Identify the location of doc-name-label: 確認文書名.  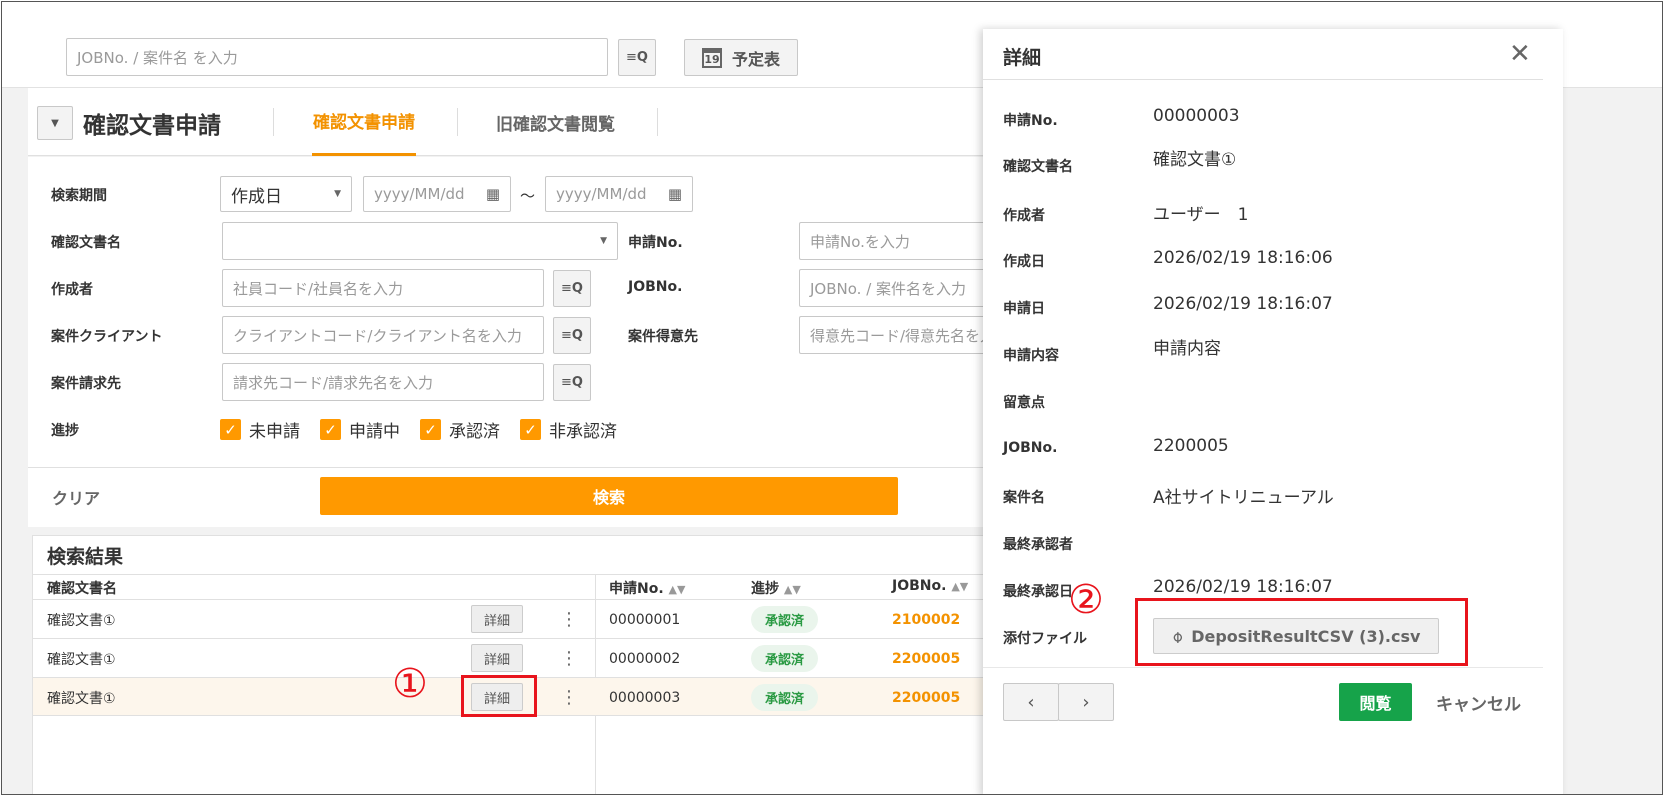
(86, 243).